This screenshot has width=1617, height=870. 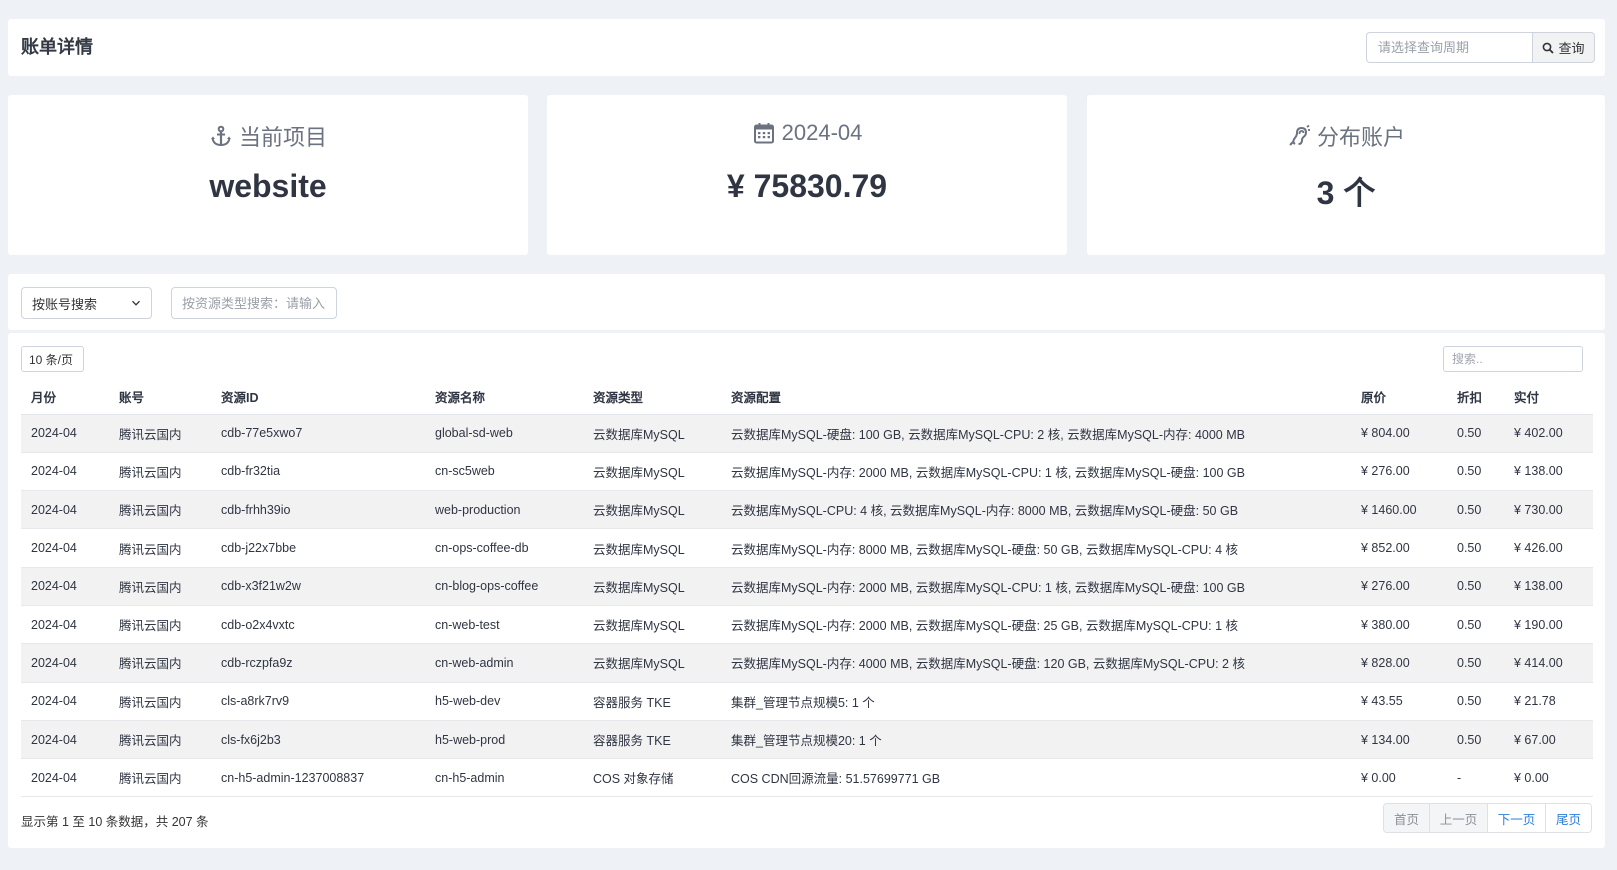 I want to click on table-search-input, so click(x=1513, y=359).